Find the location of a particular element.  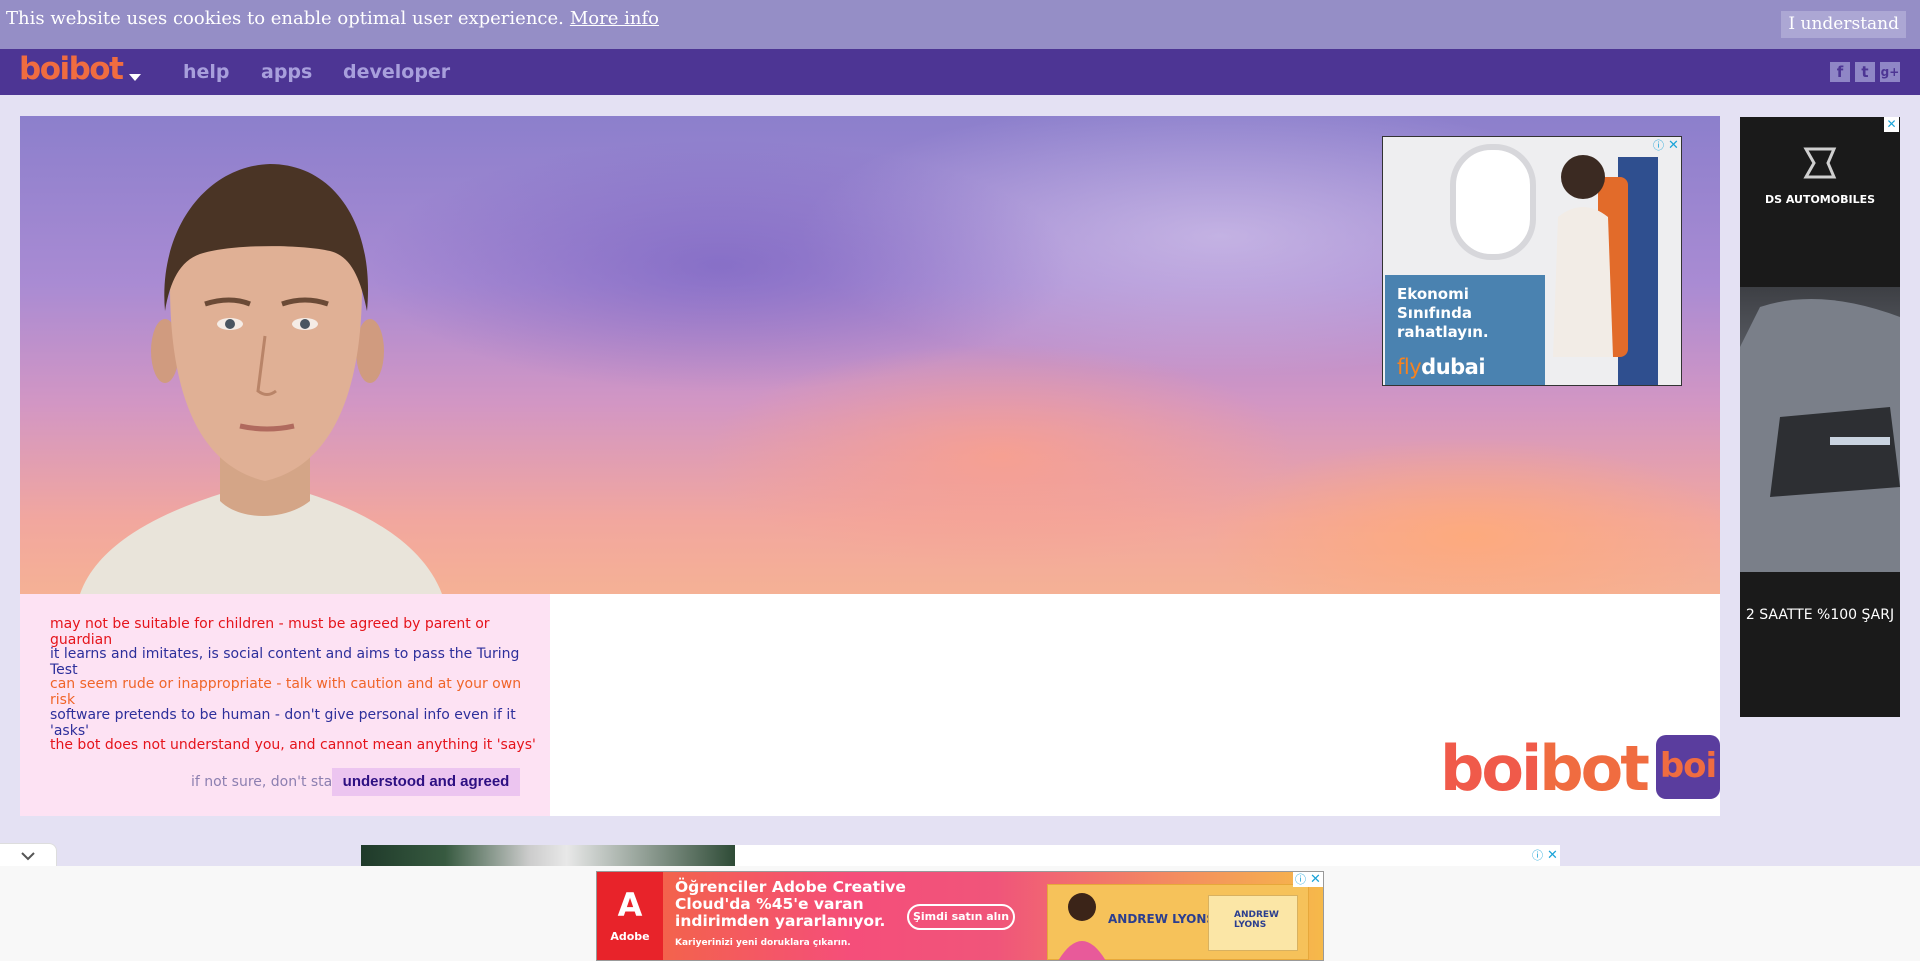

logo-part-bot: bot is located at coordinates (1594, 768).